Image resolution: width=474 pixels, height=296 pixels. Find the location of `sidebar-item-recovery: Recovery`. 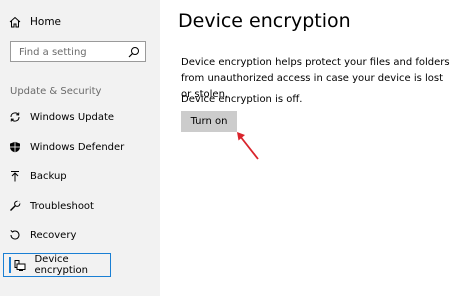

sidebar-item-recovery: Recovery is located at coordinates (42, 235).